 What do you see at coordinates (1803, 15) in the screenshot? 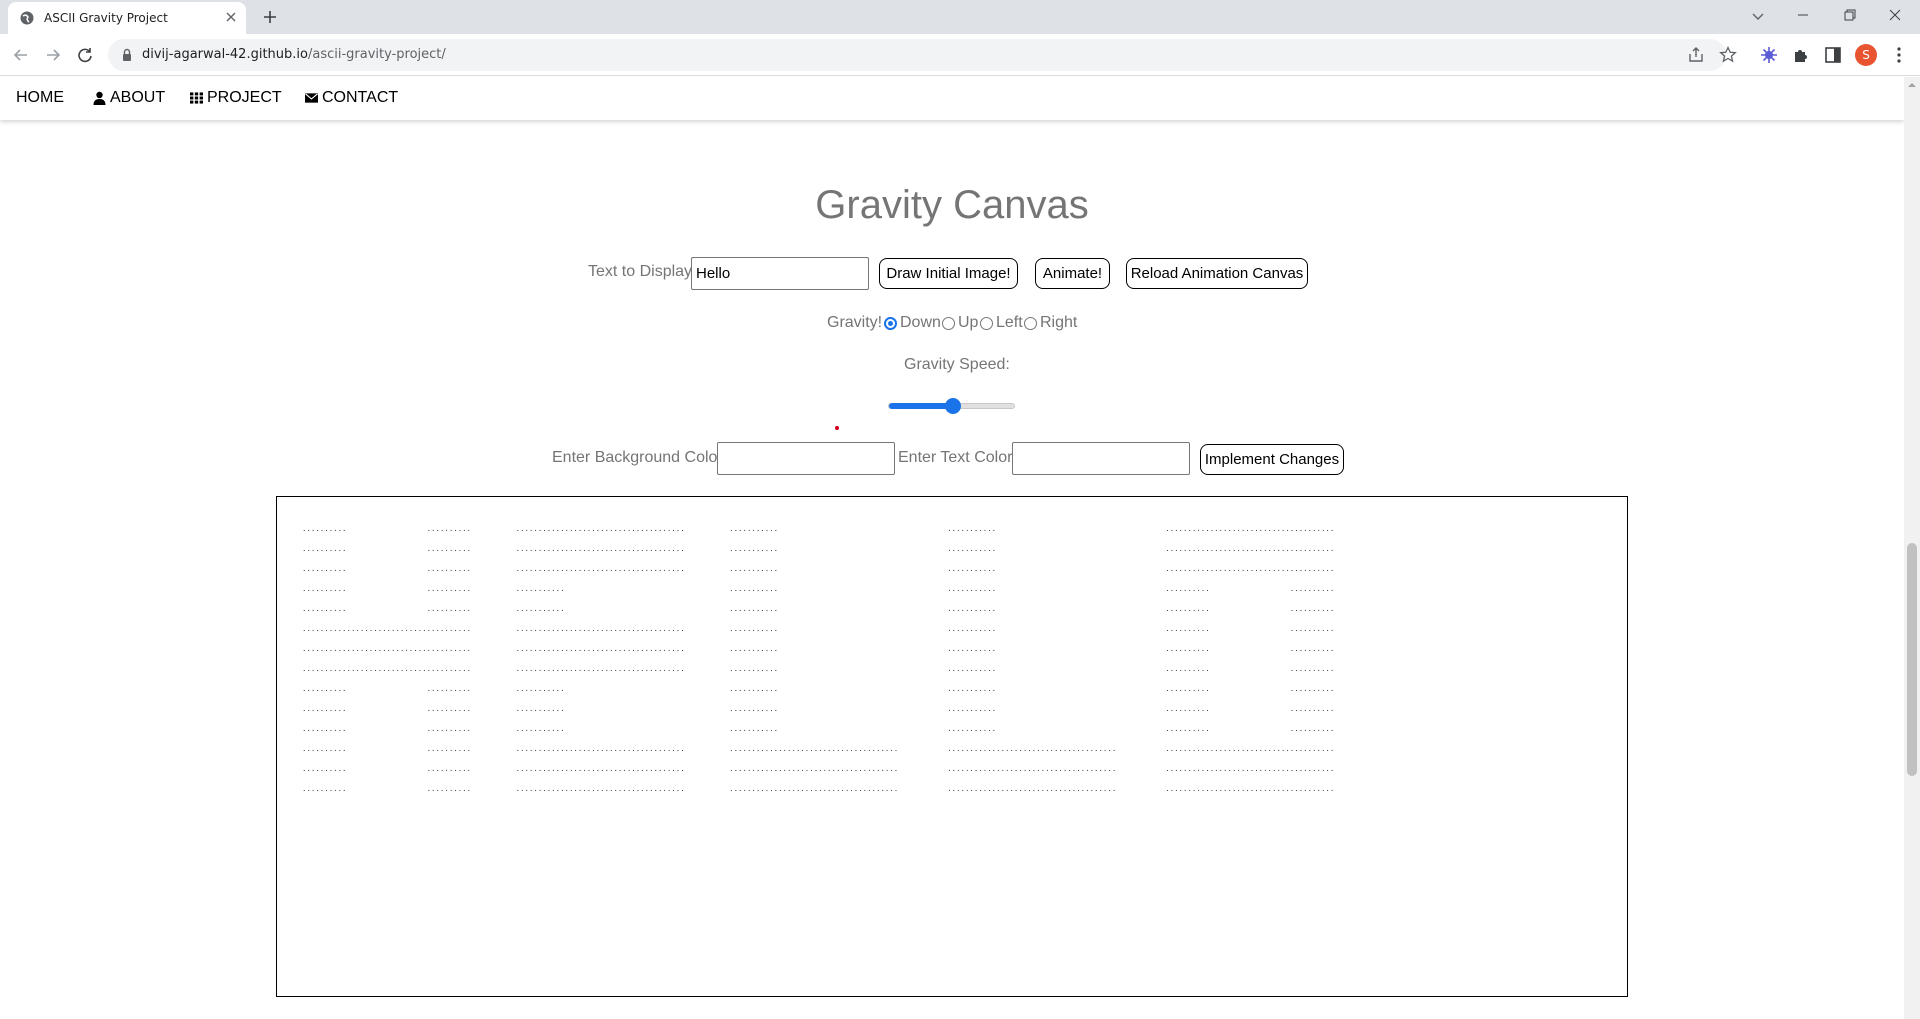
I see `minimize-icon` at bounding box center [1803, 15].